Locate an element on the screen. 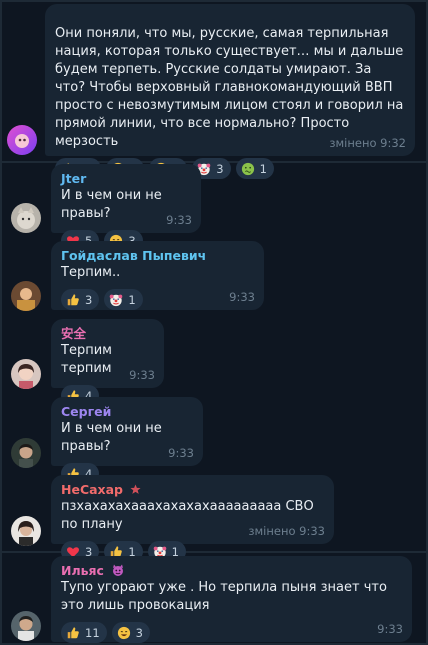 Image resolution: width=428 pixels, height=645 pixels. reactions-row: 31 is located at coordinates (157, 299).